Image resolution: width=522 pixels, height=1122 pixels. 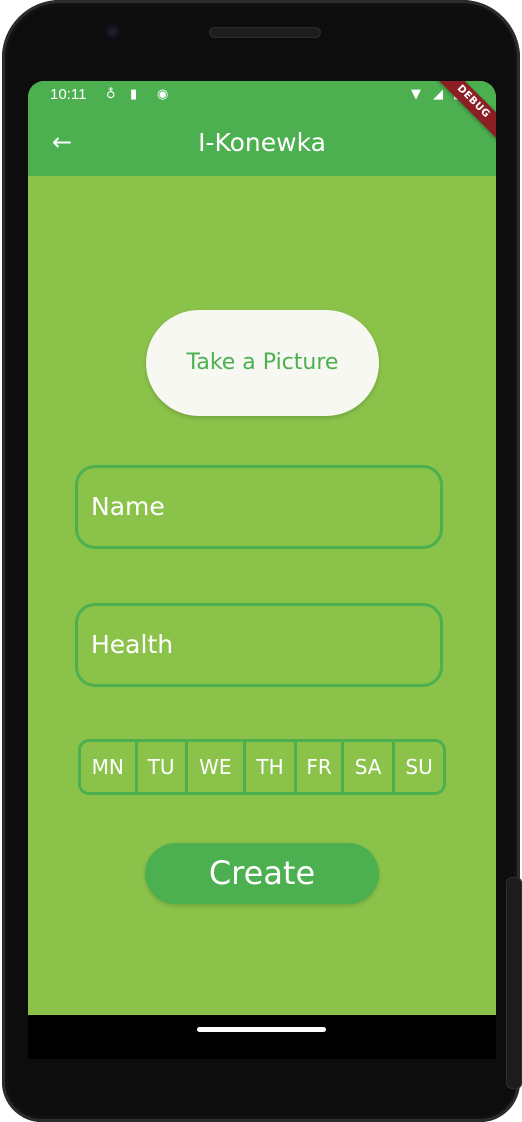 I want to click on name-field: Name, so click(x=259, y=507).